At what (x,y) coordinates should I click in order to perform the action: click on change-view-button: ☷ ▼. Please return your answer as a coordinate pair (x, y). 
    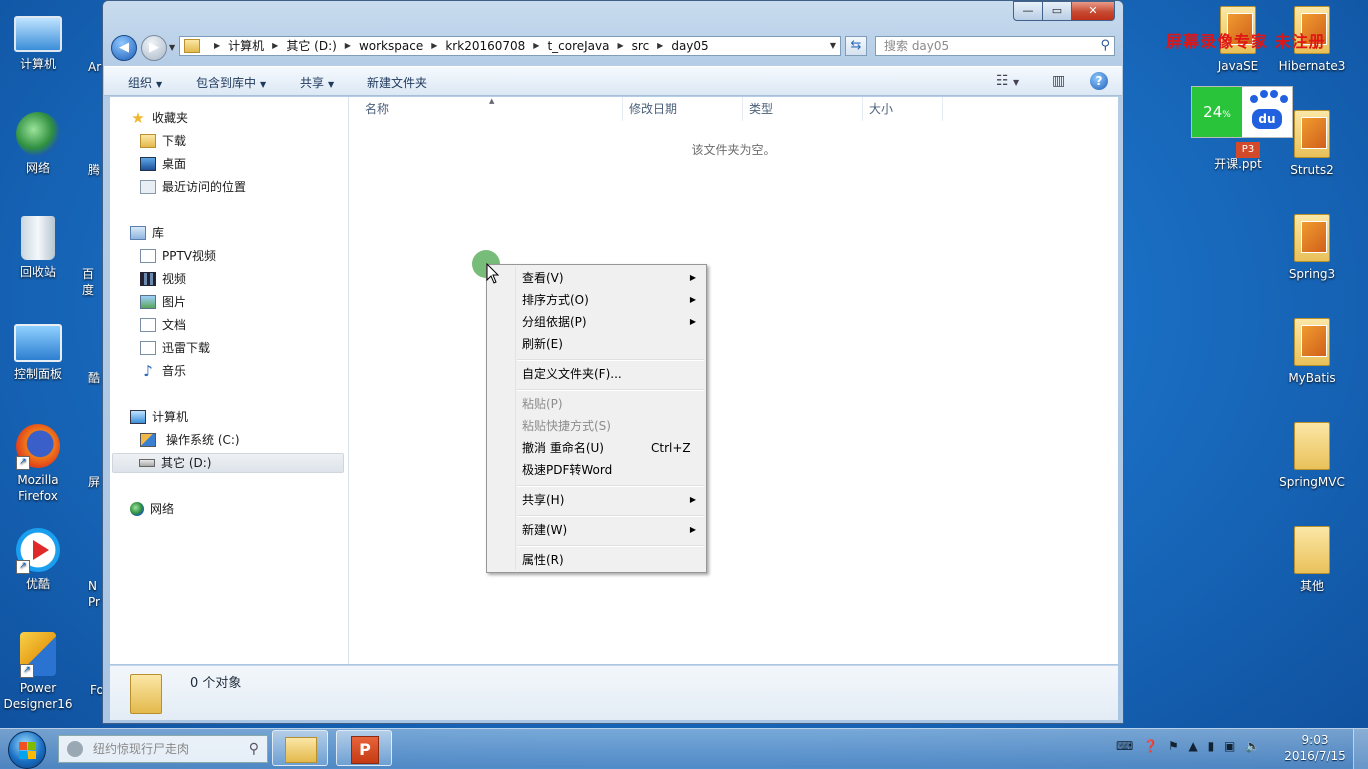
    Looking at the image, I should click on (1007, 81).